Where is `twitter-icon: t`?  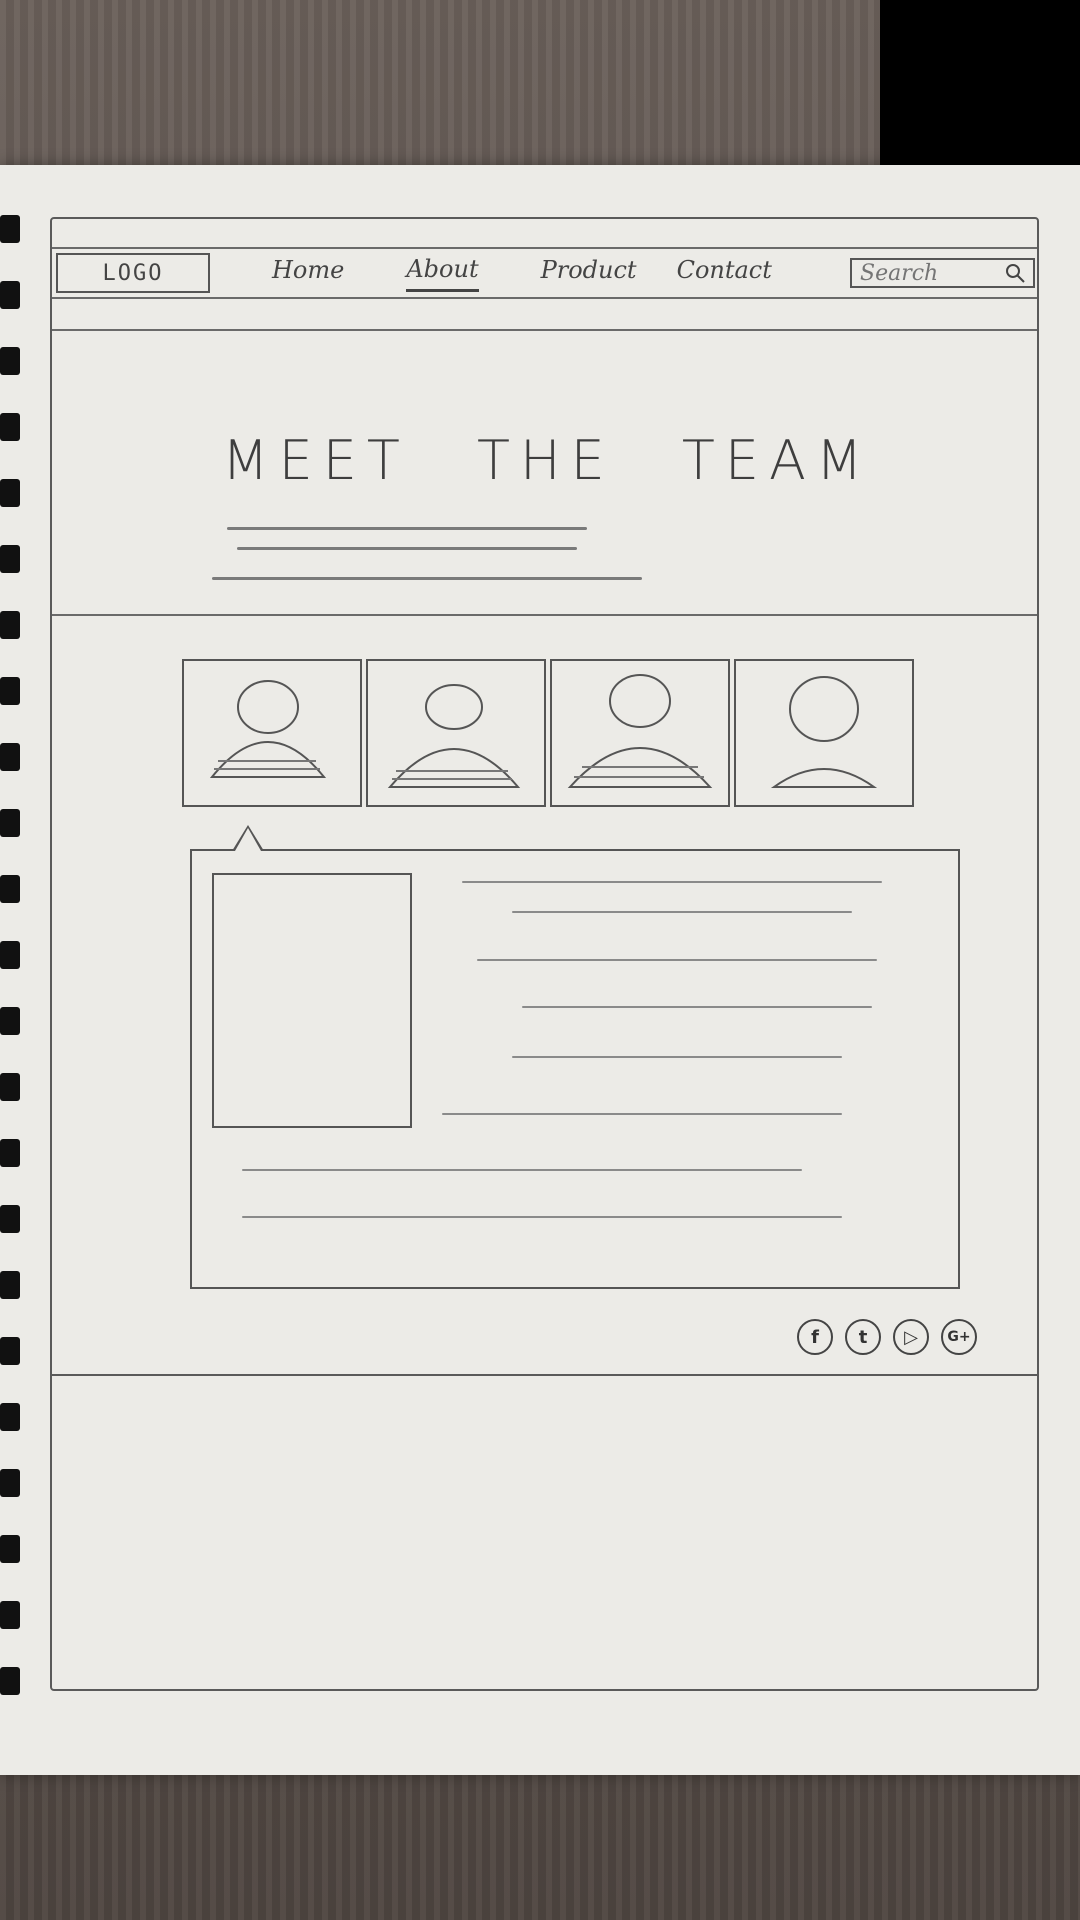 twitter-icon: t is located at coordinates (863, 1337).